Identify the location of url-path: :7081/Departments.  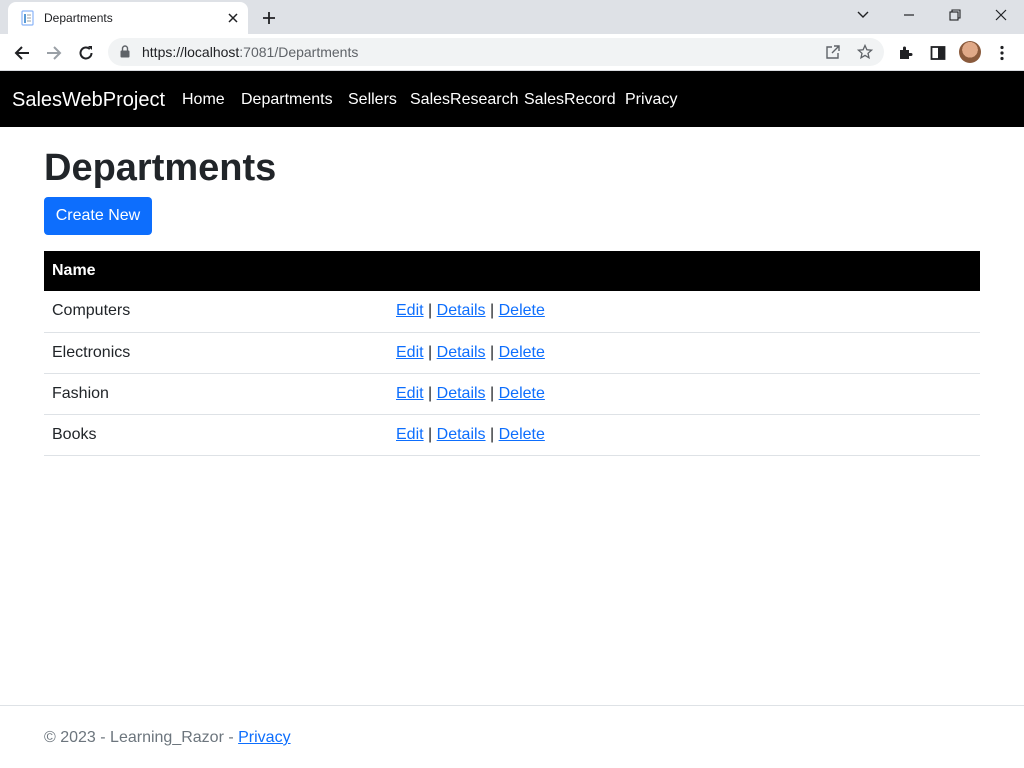
(299, 52).